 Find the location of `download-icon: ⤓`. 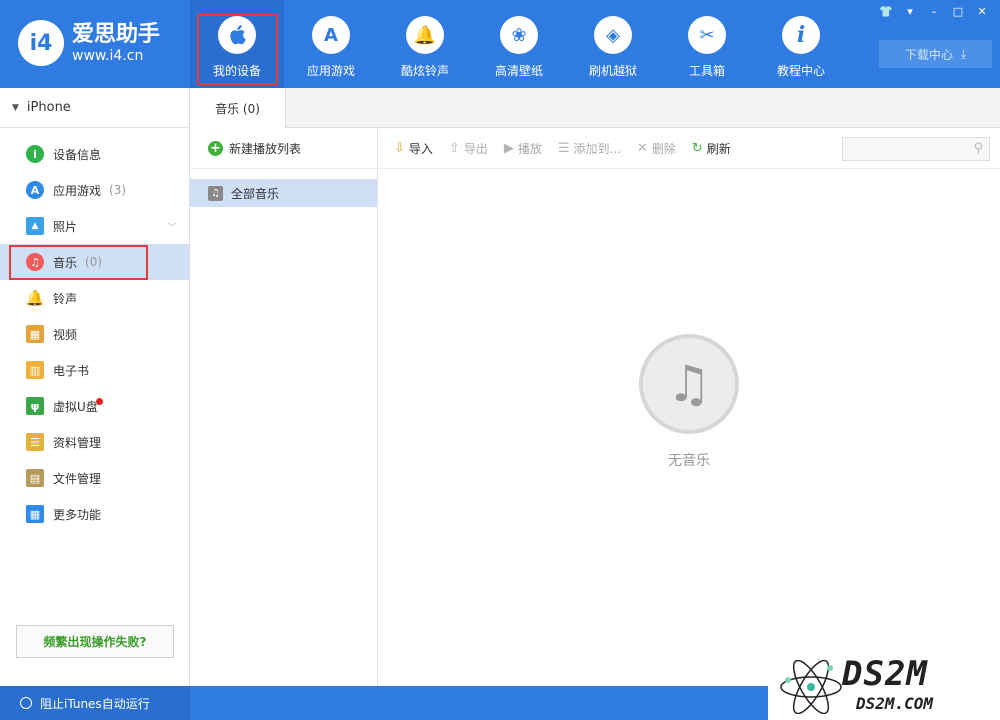

download-icon: ⤓ is located at coordinates (963, 53).